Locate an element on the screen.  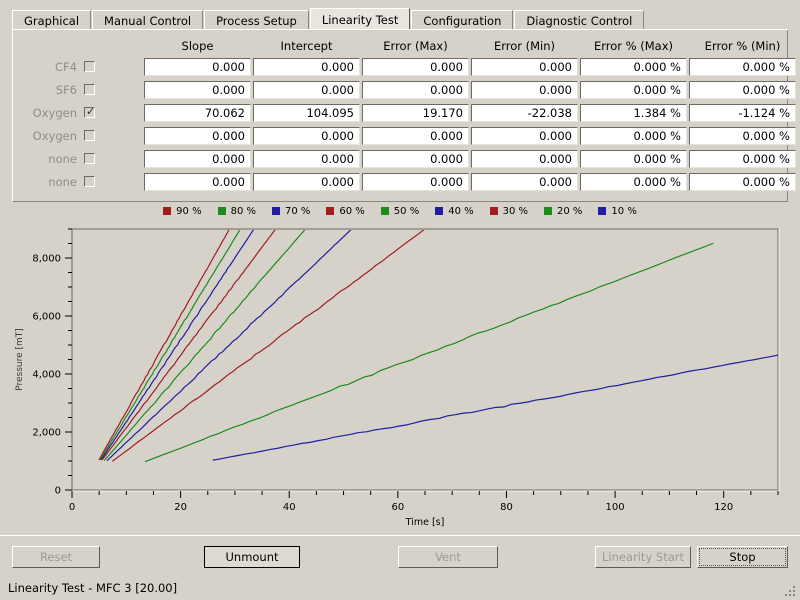
unmount-button: Unmount is located at coordinates (252, 557).